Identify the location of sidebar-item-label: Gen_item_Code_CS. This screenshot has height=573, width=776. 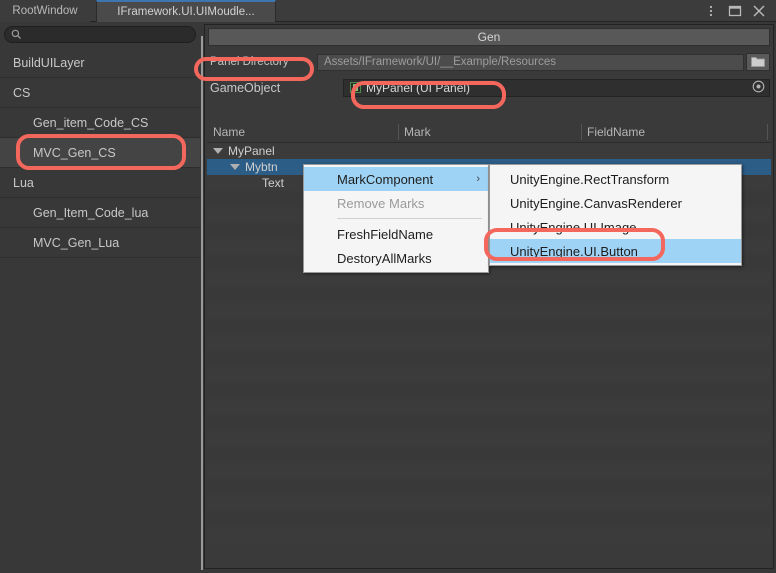
(91, 122).